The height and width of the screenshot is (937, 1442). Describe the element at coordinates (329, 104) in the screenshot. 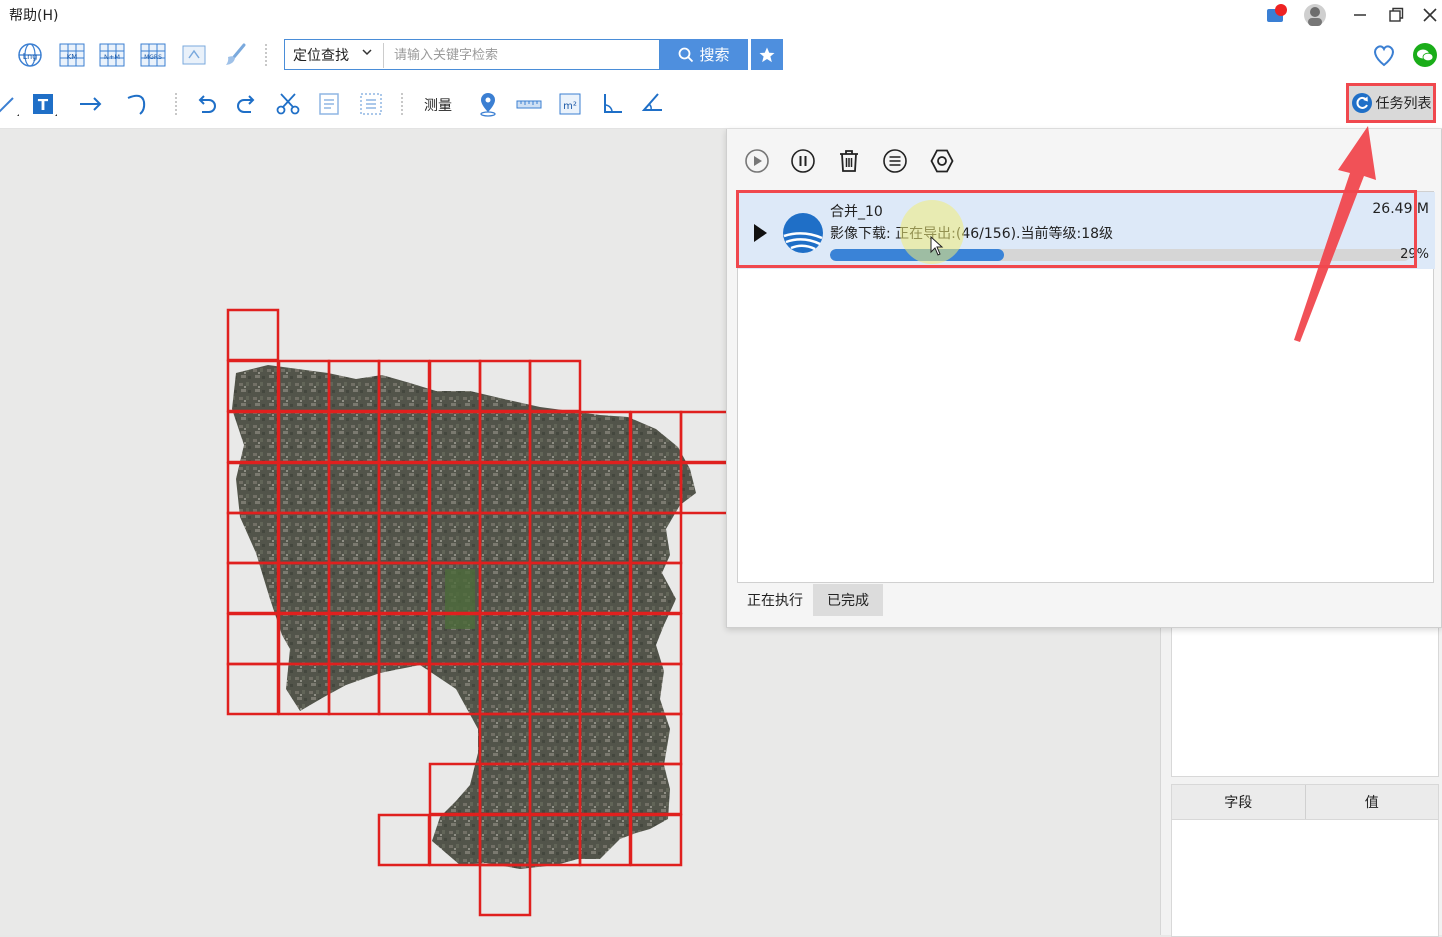

I see `select-icon` at that location.